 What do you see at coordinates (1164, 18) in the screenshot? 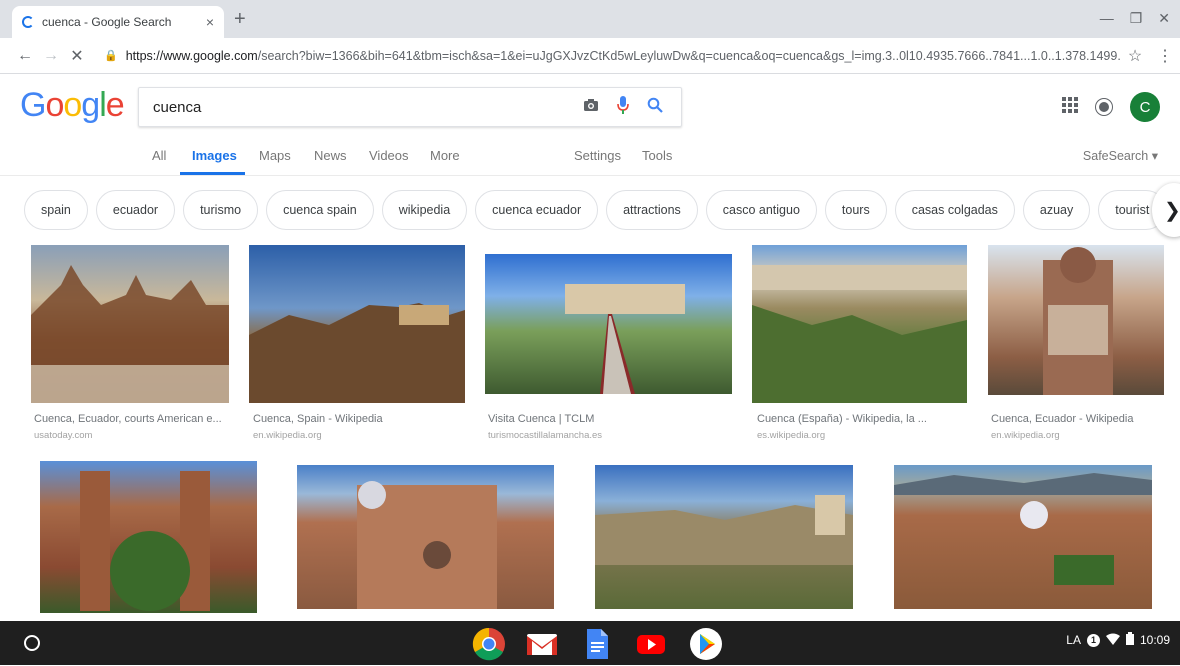
I see `close-window-icon: ✕` at bounding box center [1164, 18].